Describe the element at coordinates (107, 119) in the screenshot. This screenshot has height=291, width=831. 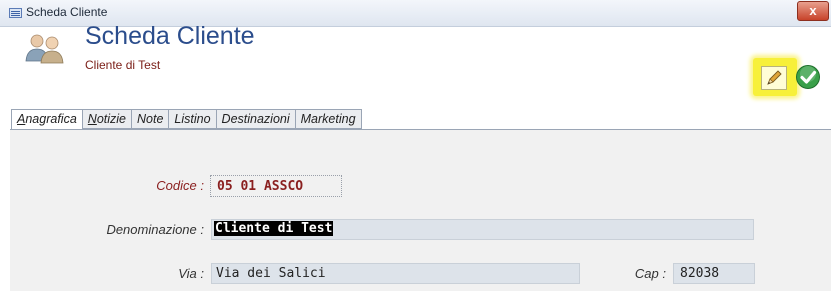
I see `tab-notizie: Notizie` at that location.